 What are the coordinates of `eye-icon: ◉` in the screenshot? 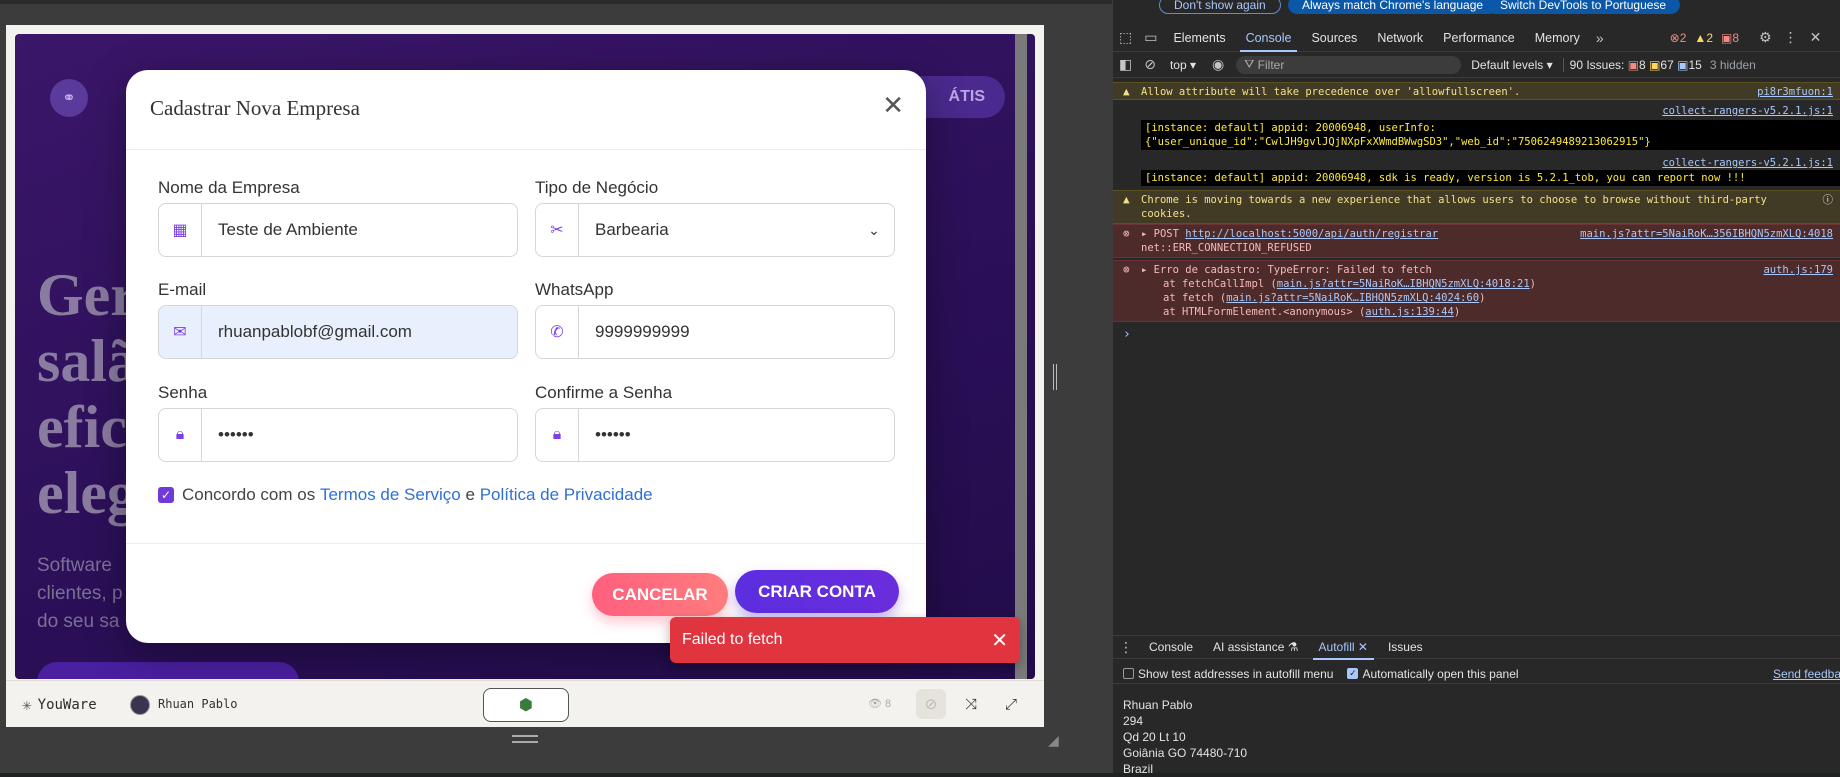 It's located at (1218, 64).